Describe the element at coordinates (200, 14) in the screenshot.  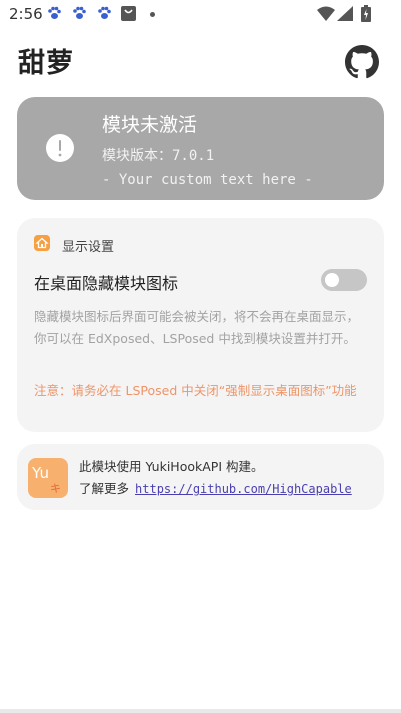
I see `status-bar: 2:56` at that location.